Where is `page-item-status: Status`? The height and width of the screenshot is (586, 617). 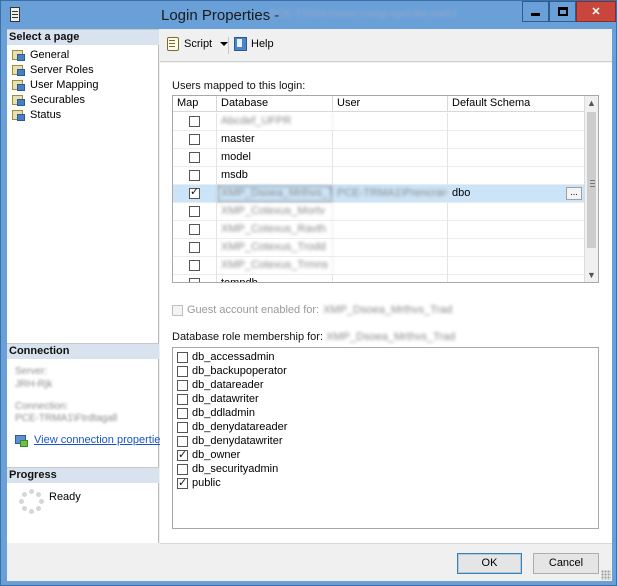 page-item-status: Status is located at coordinates (36, 114).